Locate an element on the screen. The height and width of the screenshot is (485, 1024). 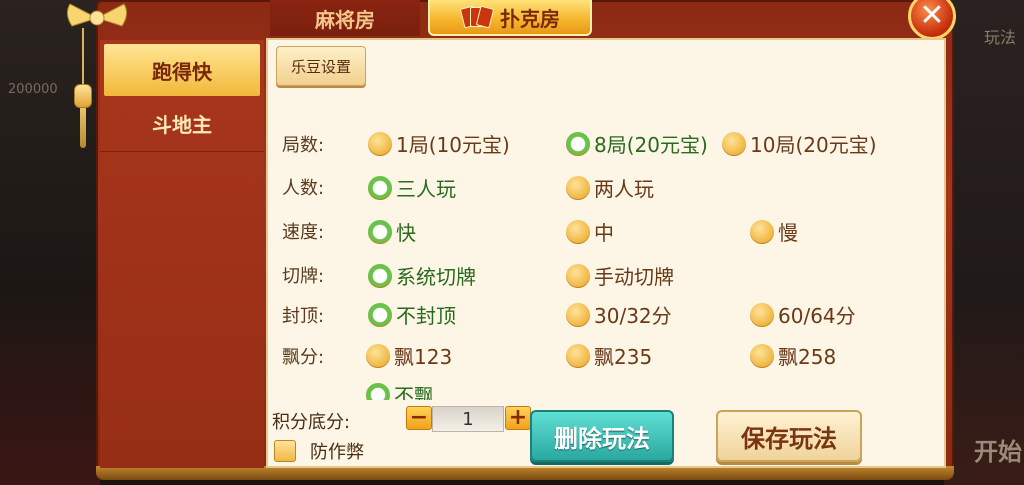
float-option-none-clip: 不飘 is located at coordinates (426, 390).